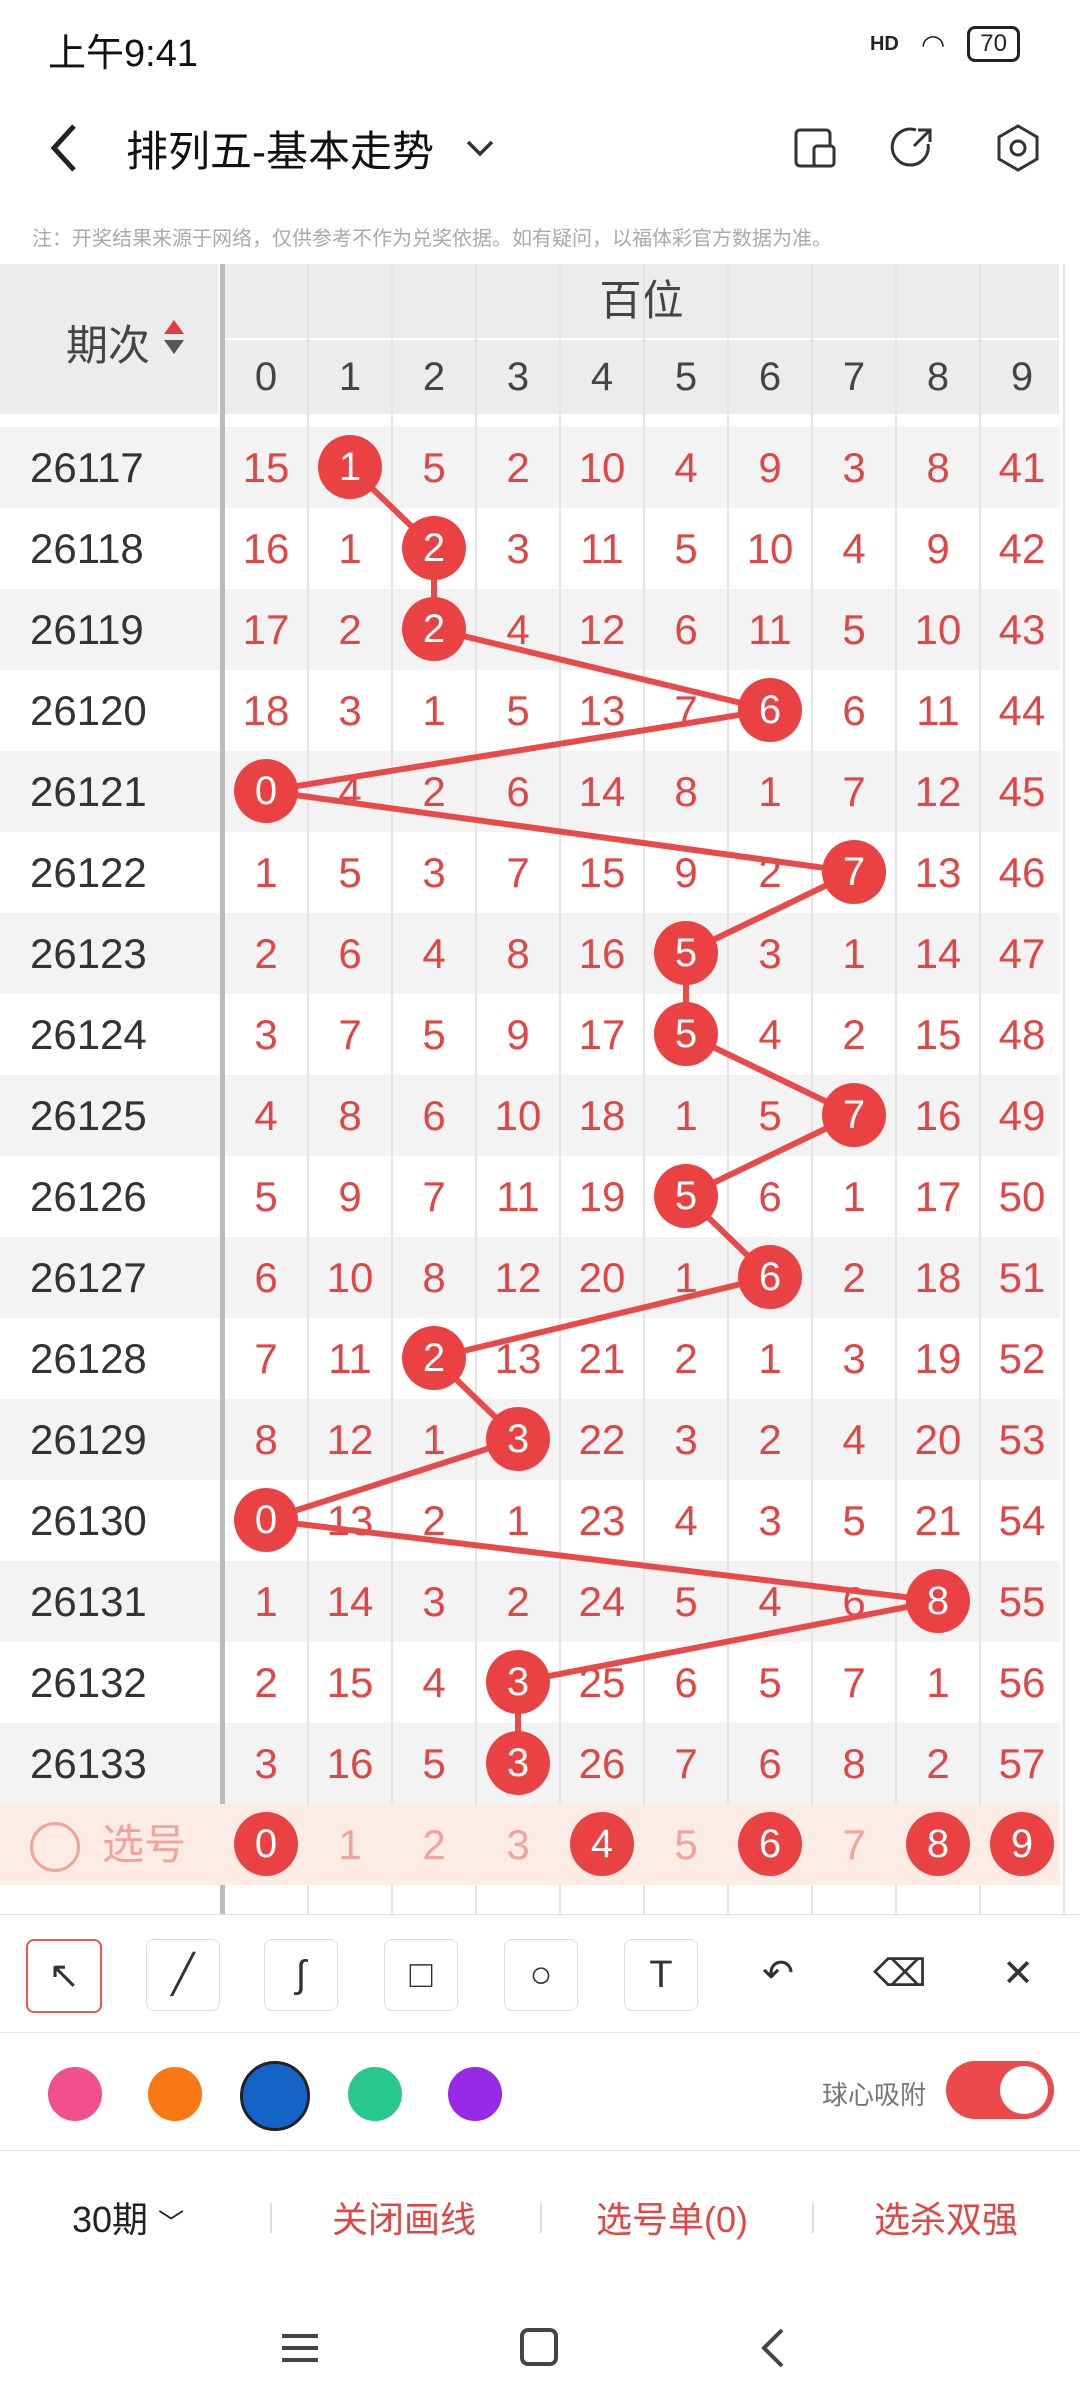  I want to click on close-lines-button: 关闭画线, so click(404, 2217).